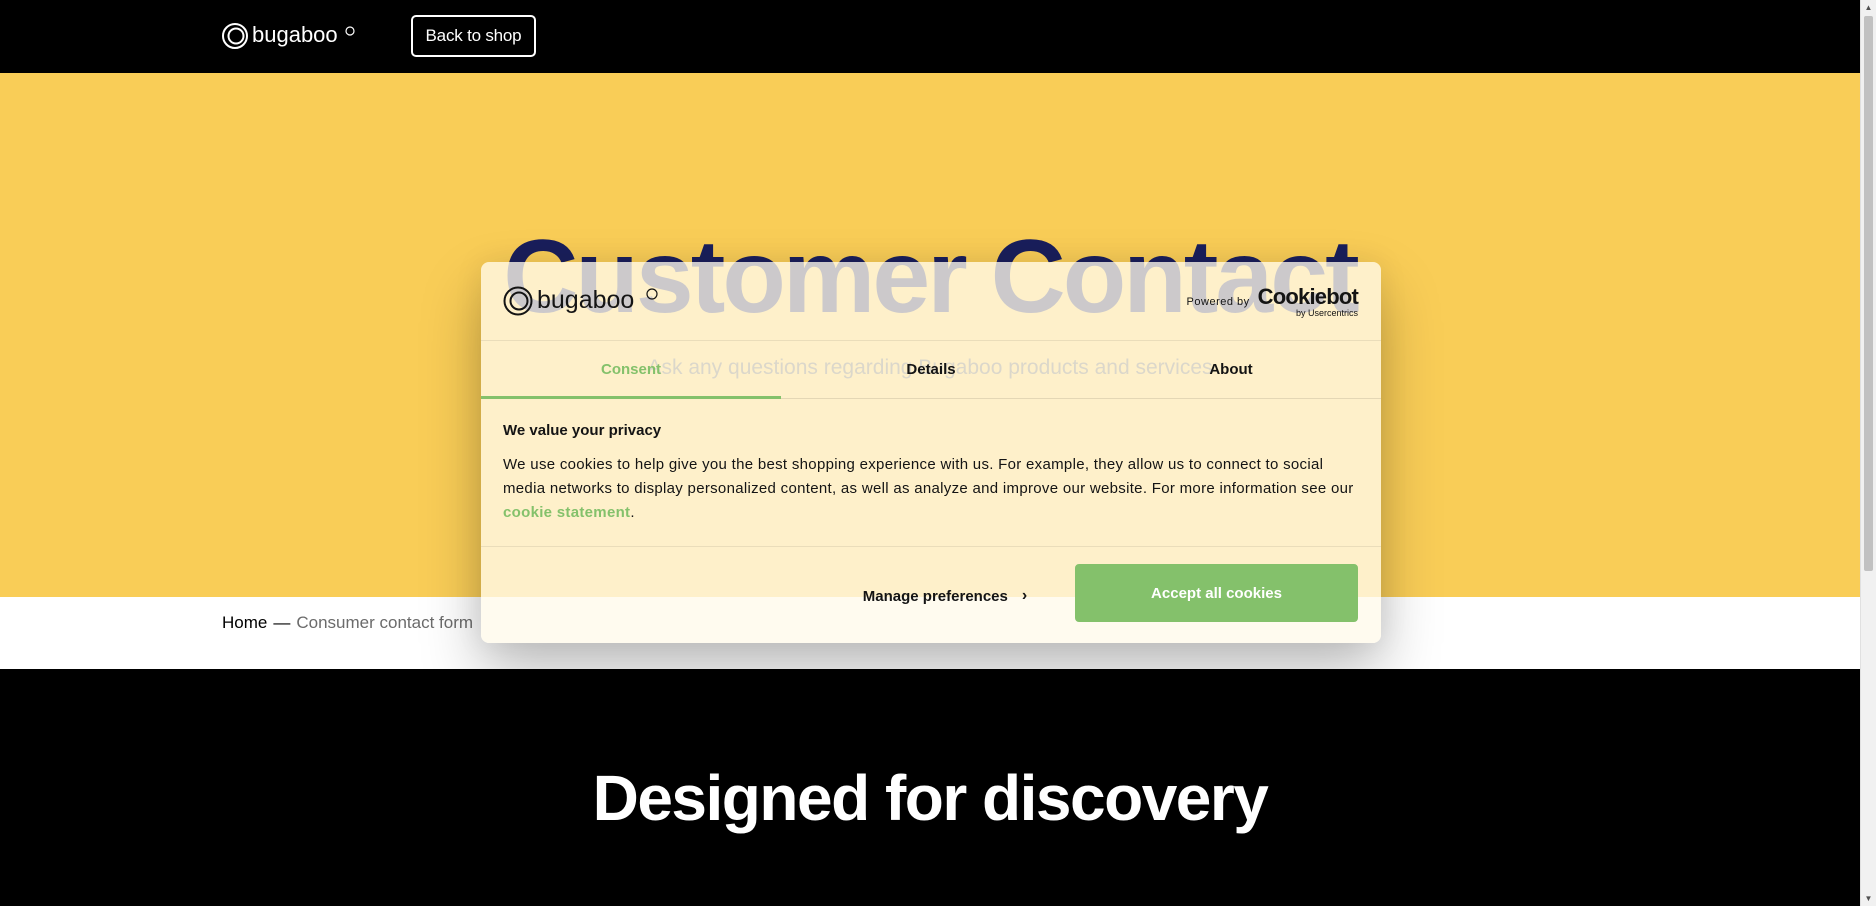 The height and width of the screenshot is (906, 1876). What do you see at coordinates (244, 623) in the screenshot?
I see `breadcrumb-home-link: Home` at bounding box center [244, 623].